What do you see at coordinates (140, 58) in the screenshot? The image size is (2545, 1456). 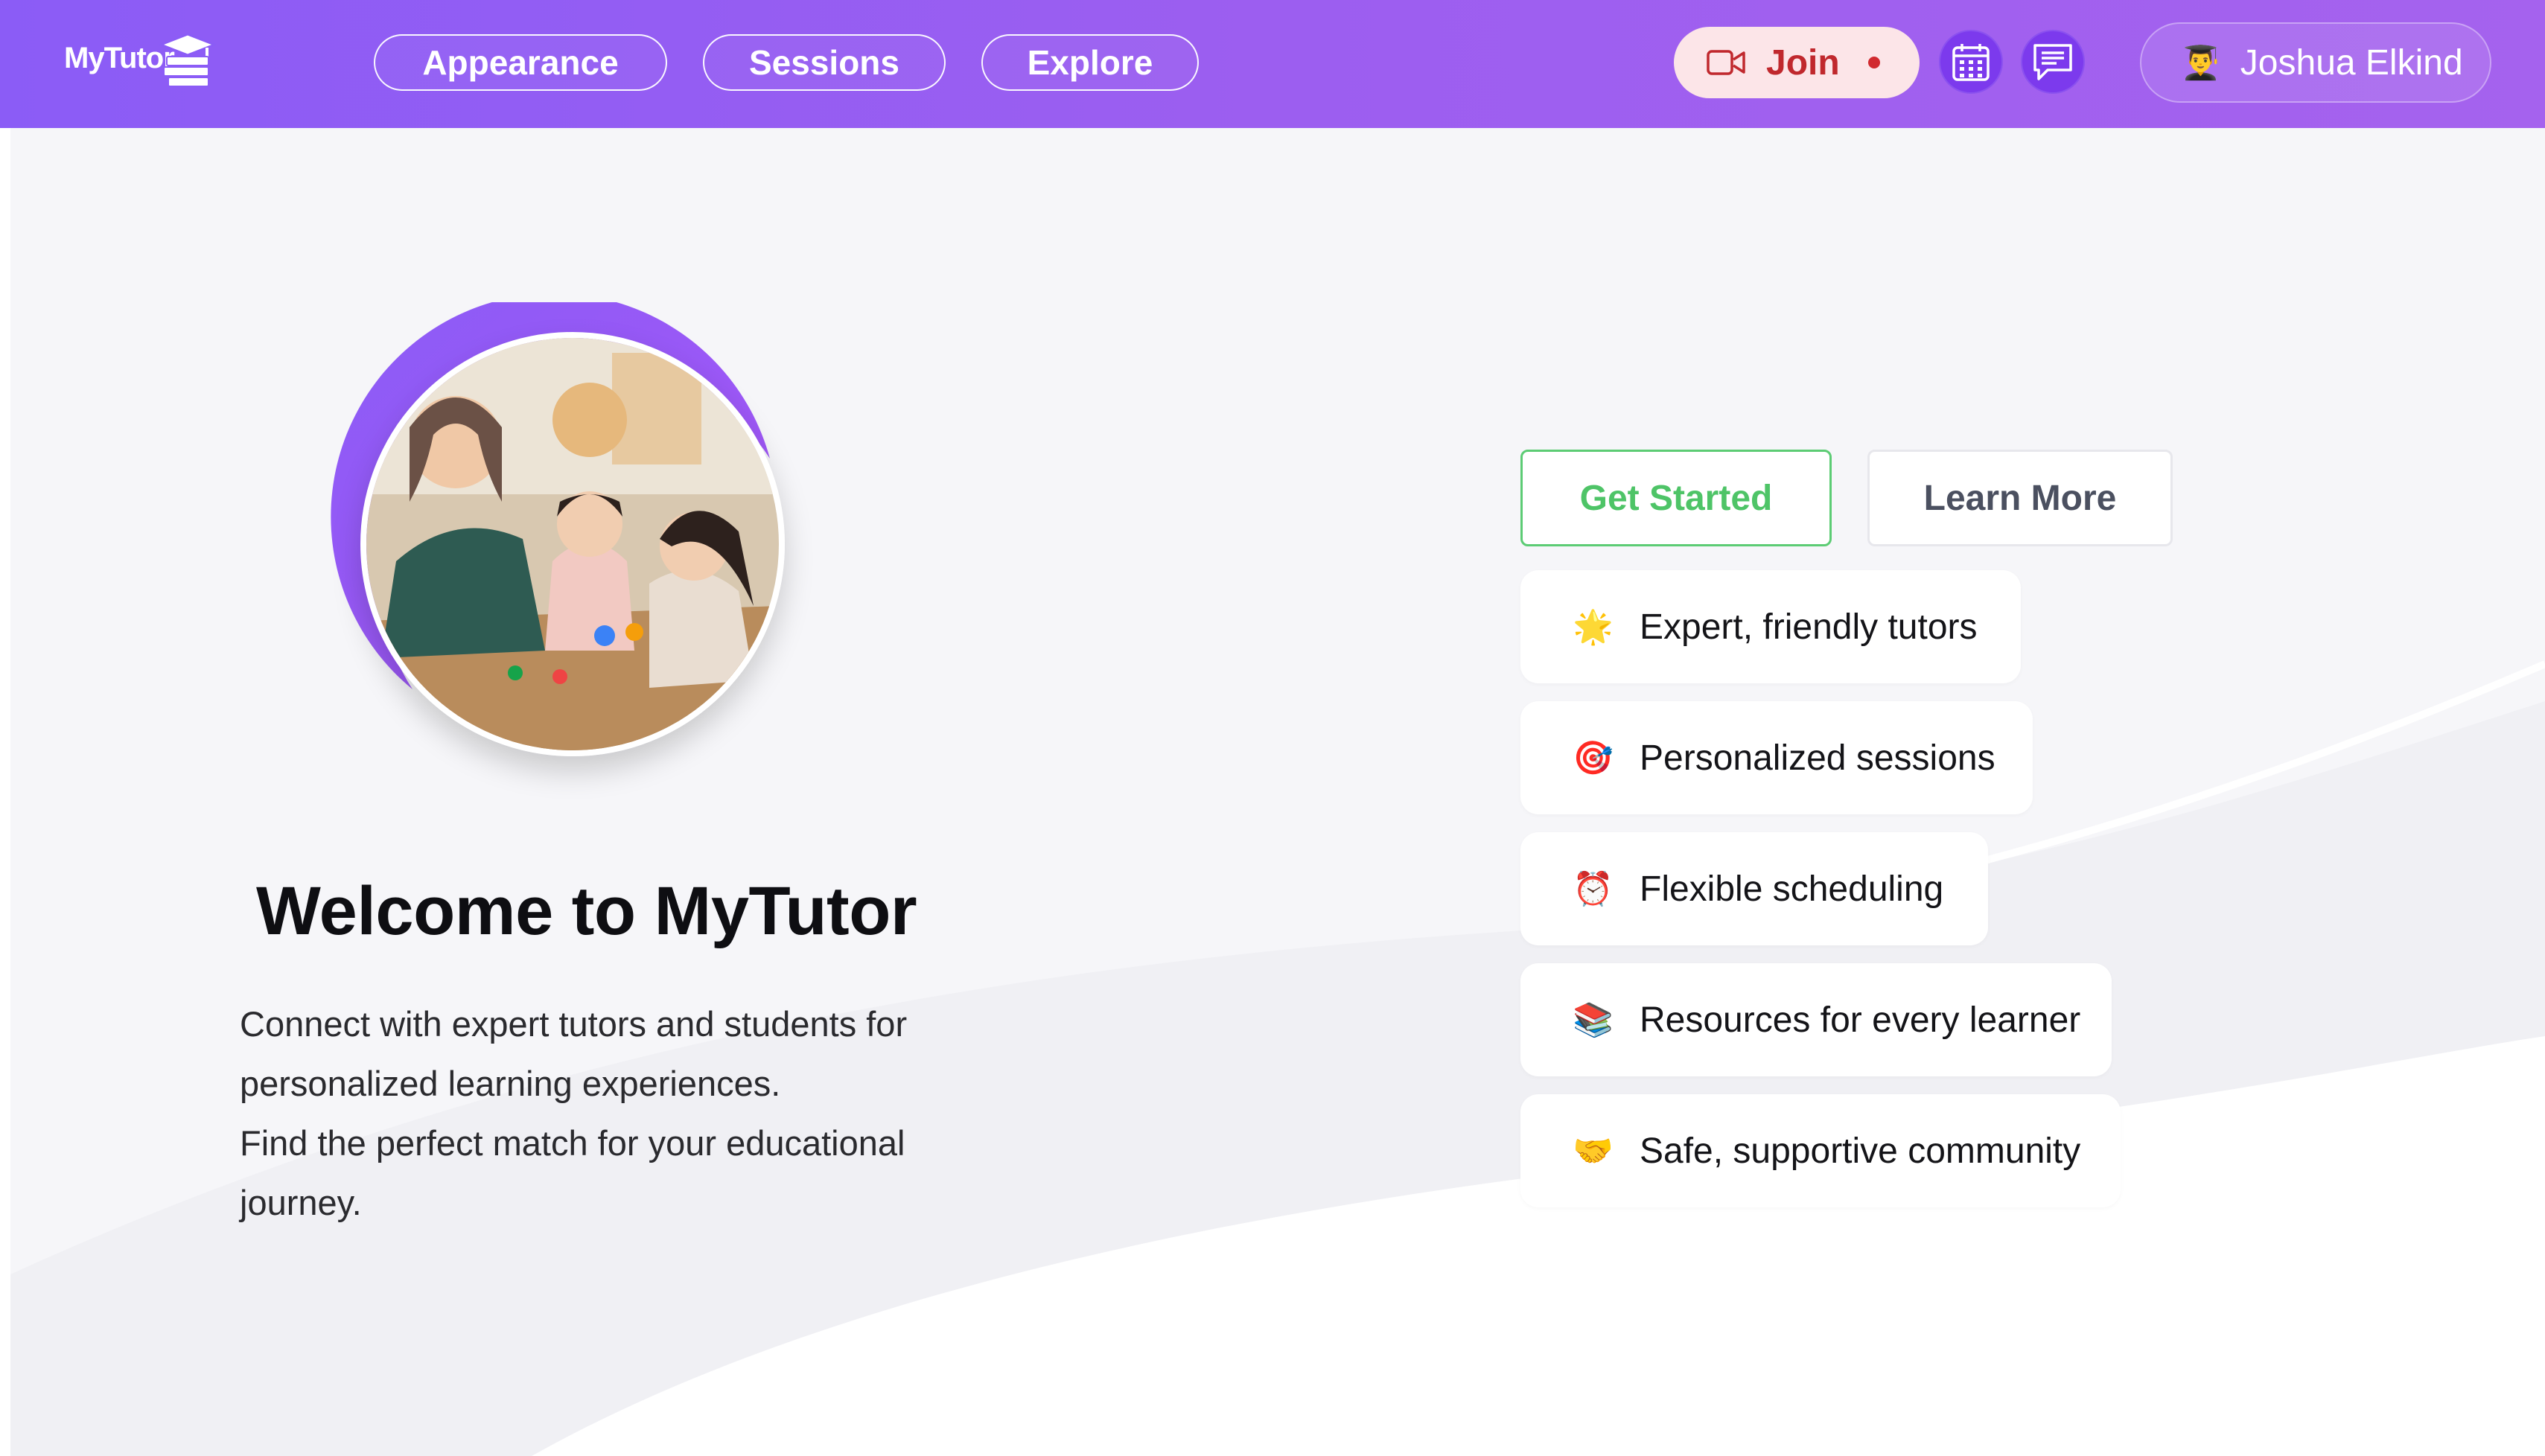 I see `brand-logo: MyTutor` at bounding box center [140, 58].